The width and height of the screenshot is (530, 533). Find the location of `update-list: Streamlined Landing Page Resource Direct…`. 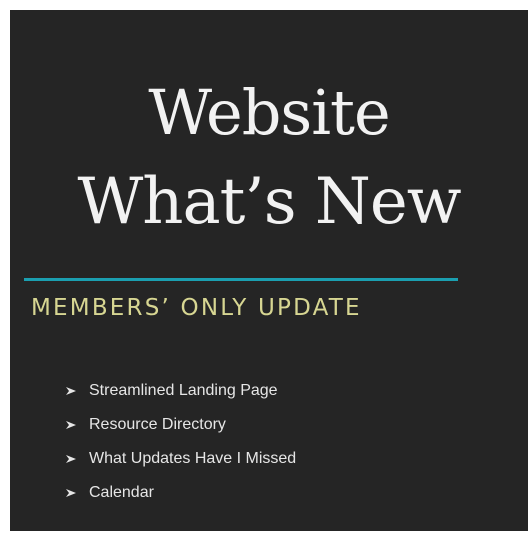

update-list: Streamlined Landing Page Resource Direct… is located at coordinates (180, 442).